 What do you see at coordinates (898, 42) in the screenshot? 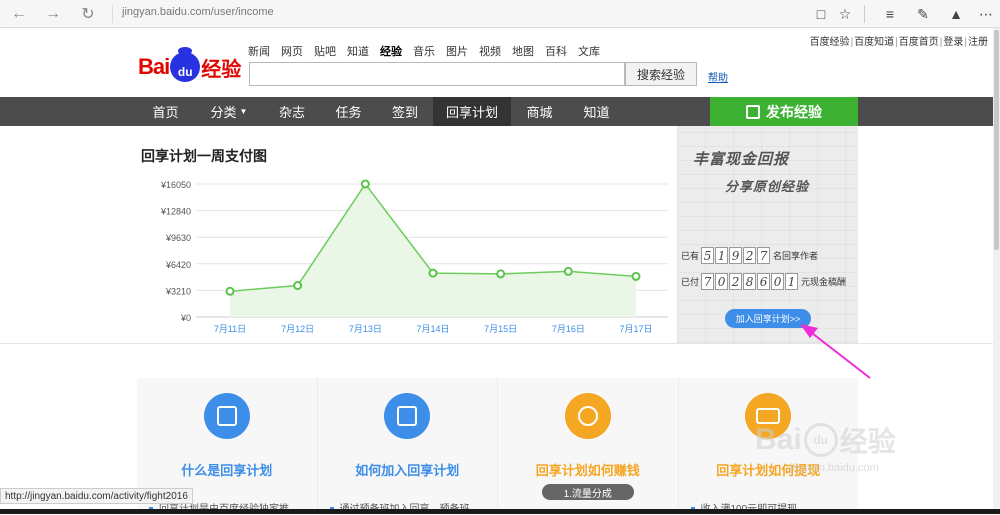
I see `top-links: 百度经验|百度知道|百度首页|登录|注册` at bounding box center [898, 42].